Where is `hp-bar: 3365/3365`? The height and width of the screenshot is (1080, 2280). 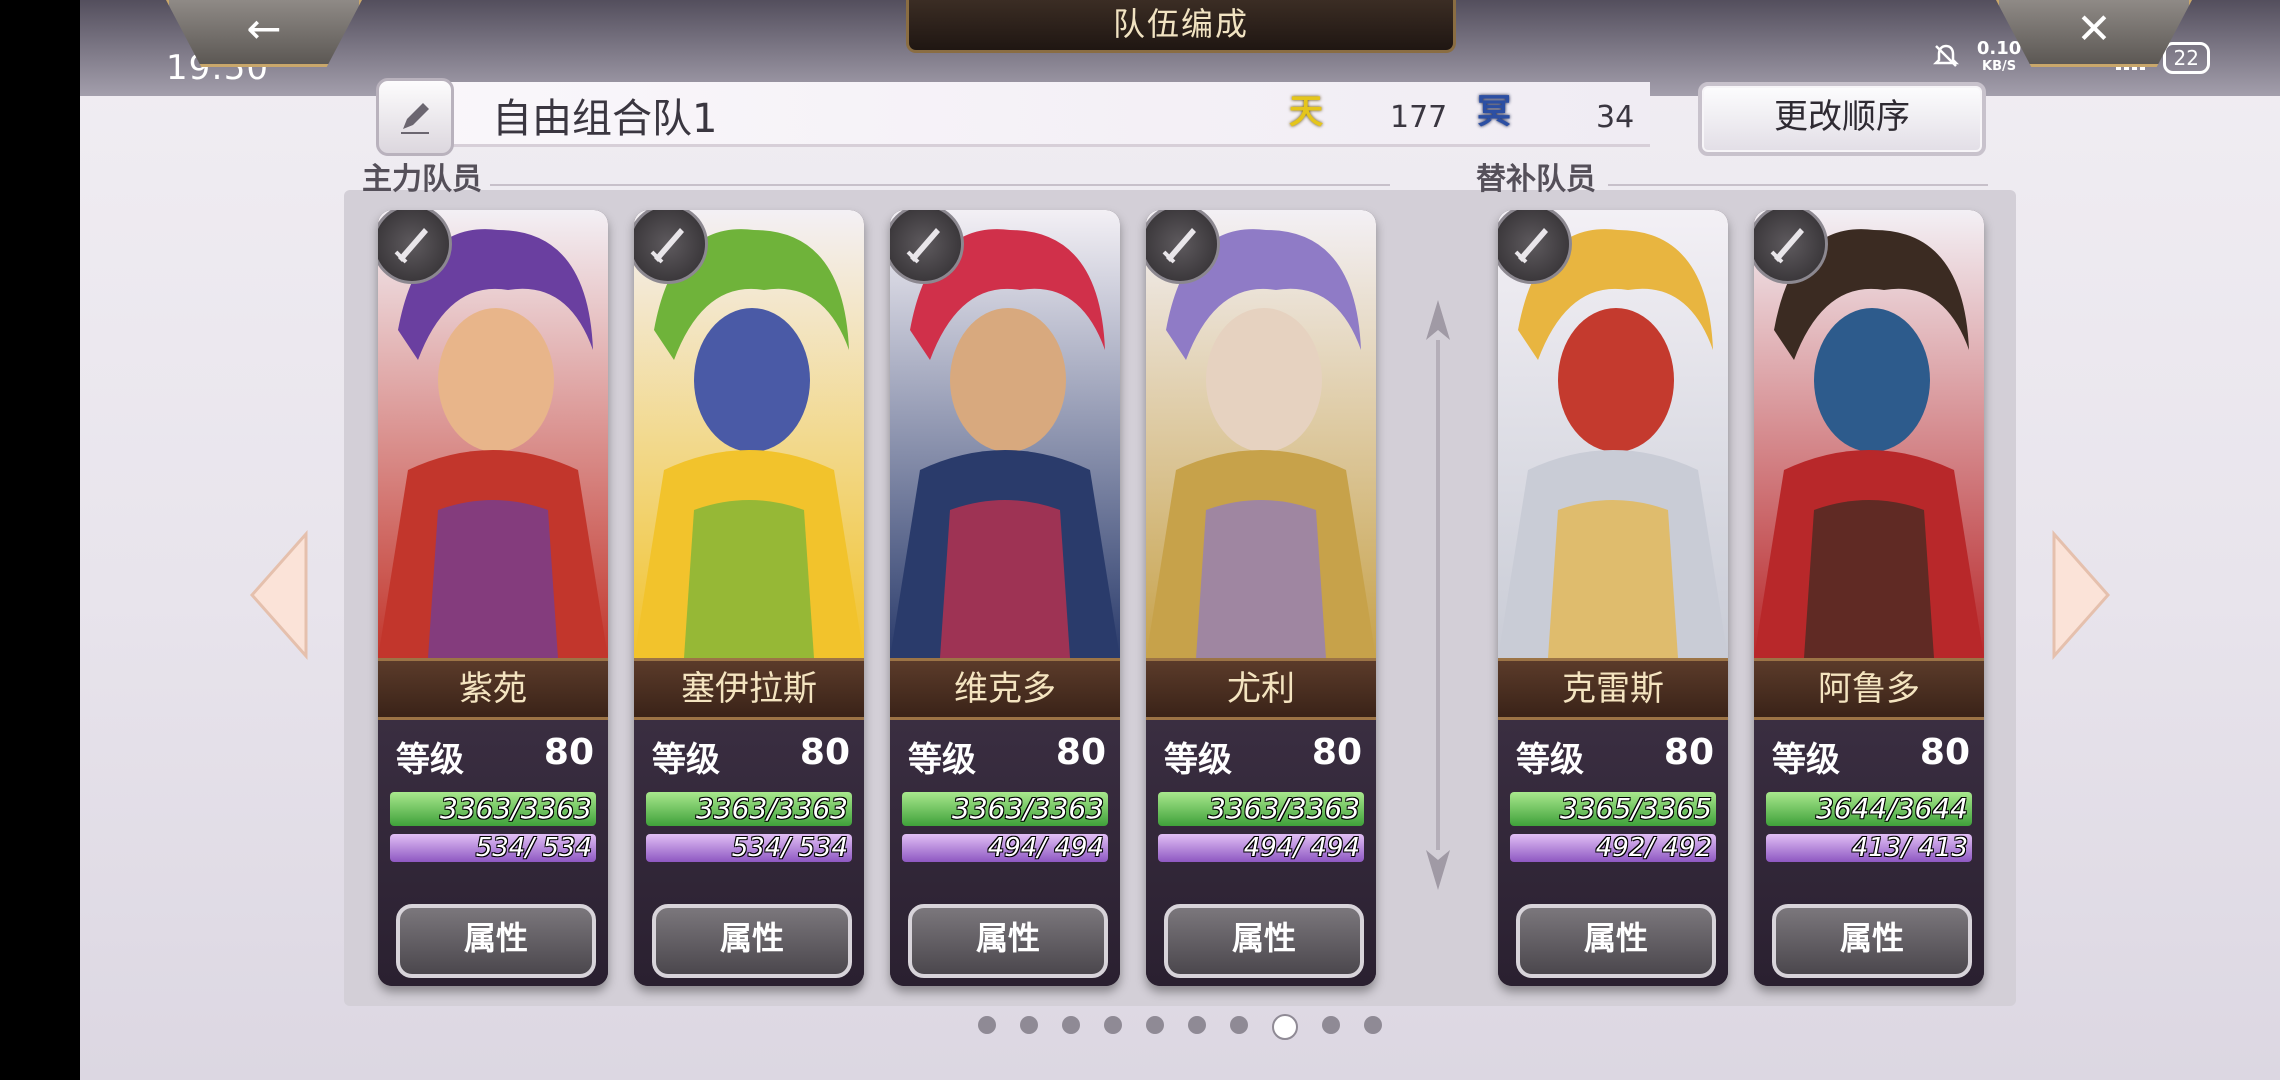 hp-bar: 3365/3365 is located at coordinates (1613, 809).